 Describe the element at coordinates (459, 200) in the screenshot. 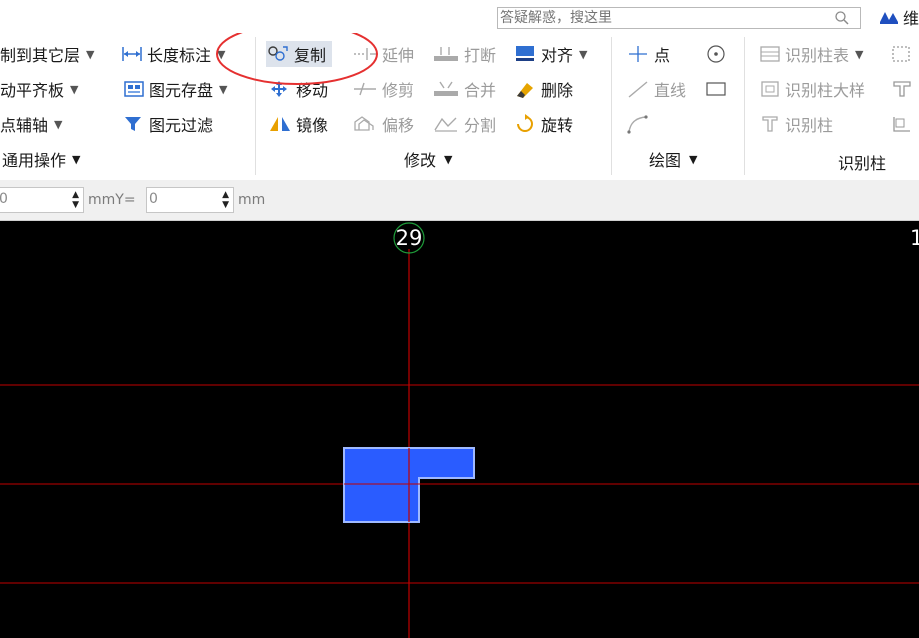

I see `coordinate-bar` at that location.